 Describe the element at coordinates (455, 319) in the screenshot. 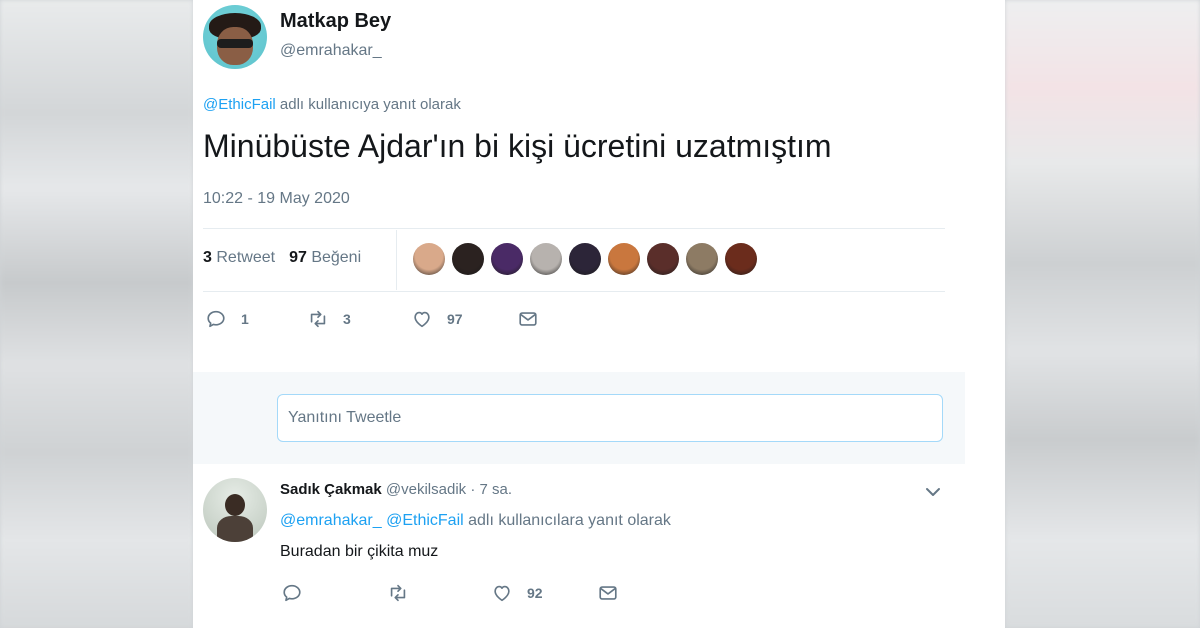

I see `like-count: 97` at that location.